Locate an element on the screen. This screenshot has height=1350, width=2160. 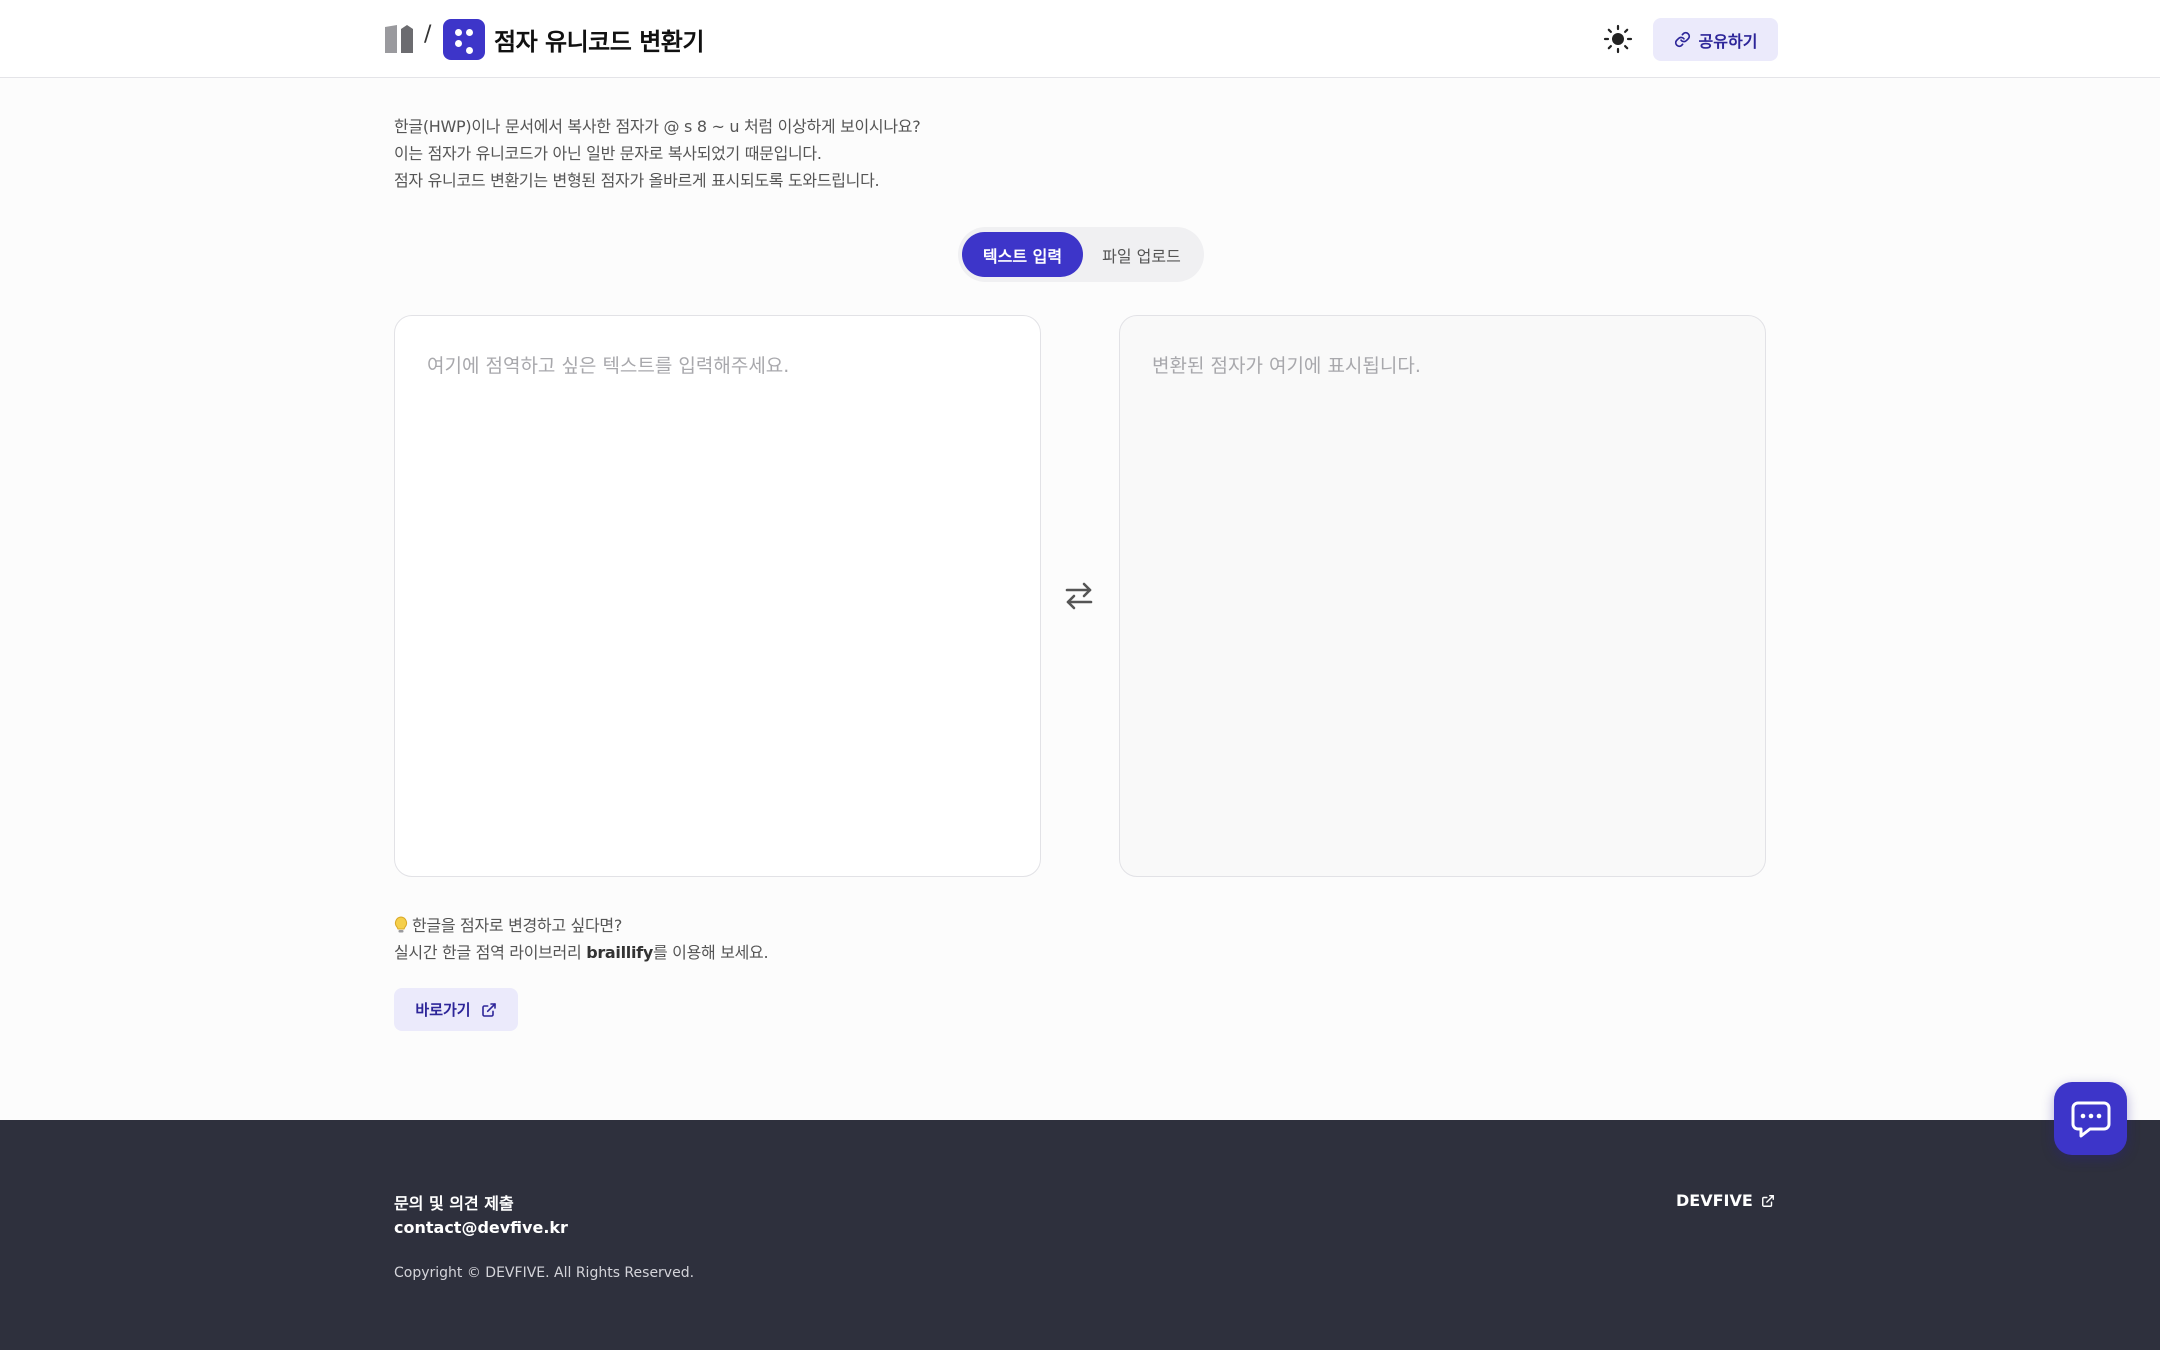
site-logo-icon is located at coordinates (399, 39).